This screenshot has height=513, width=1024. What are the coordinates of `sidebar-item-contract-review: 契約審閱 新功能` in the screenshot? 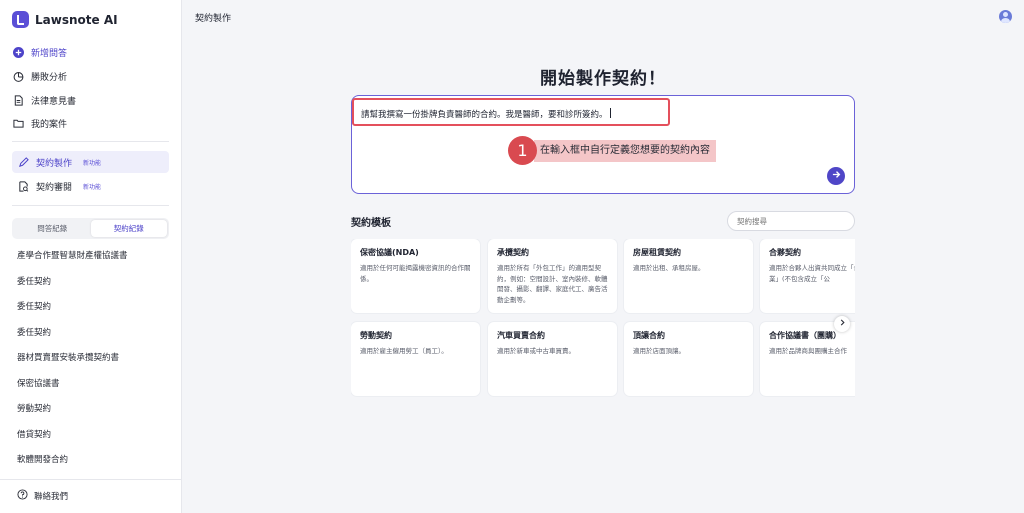 It's located at (59, 186).